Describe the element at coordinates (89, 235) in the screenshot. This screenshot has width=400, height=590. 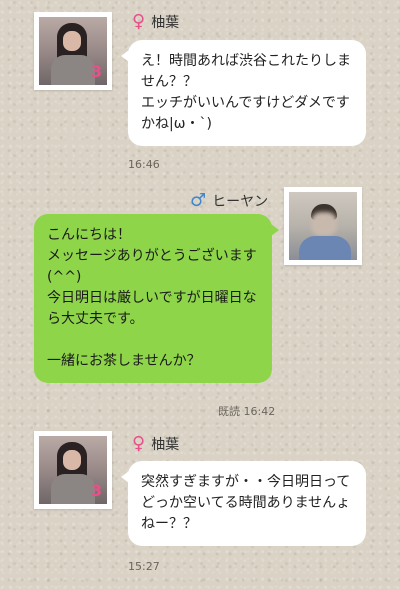
I see `message-line: こんにちは！` at that location.